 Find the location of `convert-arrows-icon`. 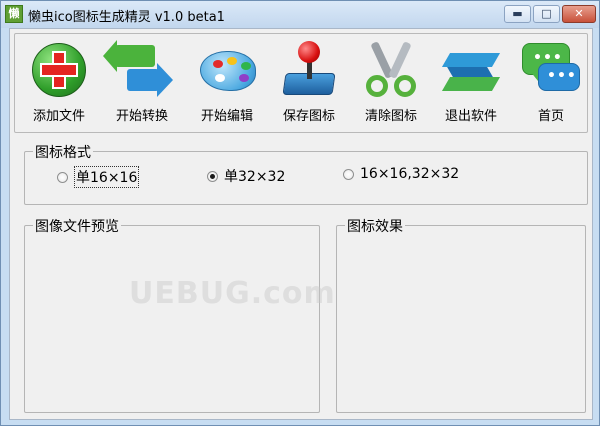

convert-arrows-icon is located at coordinates (138, 70).